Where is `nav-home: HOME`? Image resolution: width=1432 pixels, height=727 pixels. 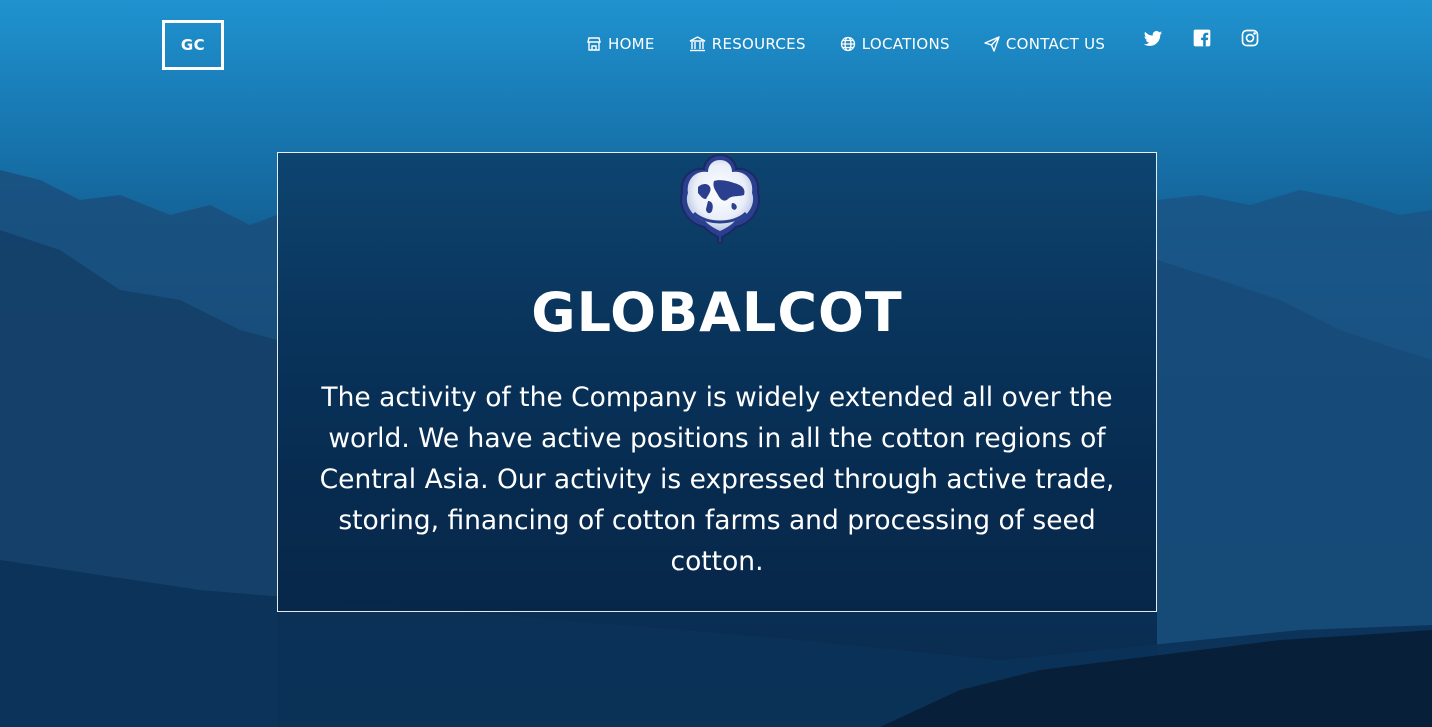 nav-home: HOME is located at coordinates (620, 44).